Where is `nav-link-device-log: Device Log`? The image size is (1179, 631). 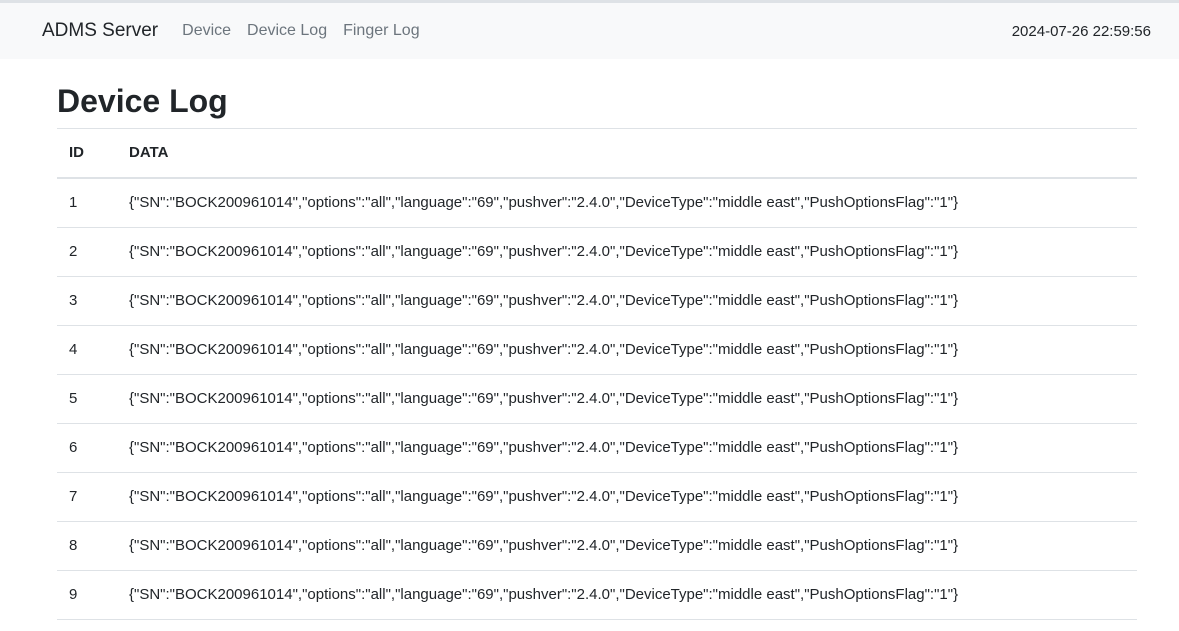 nav-link-device-log: Device Log is located at coordinates (287, 31).